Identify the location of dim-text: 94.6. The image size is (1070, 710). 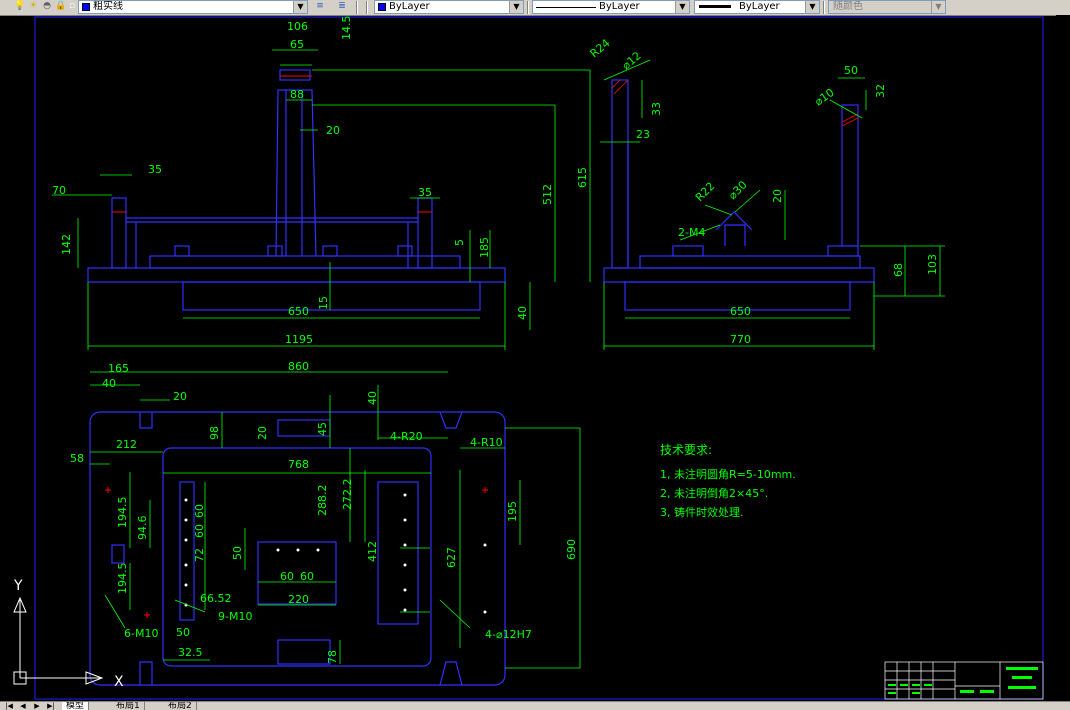
(142, 528).